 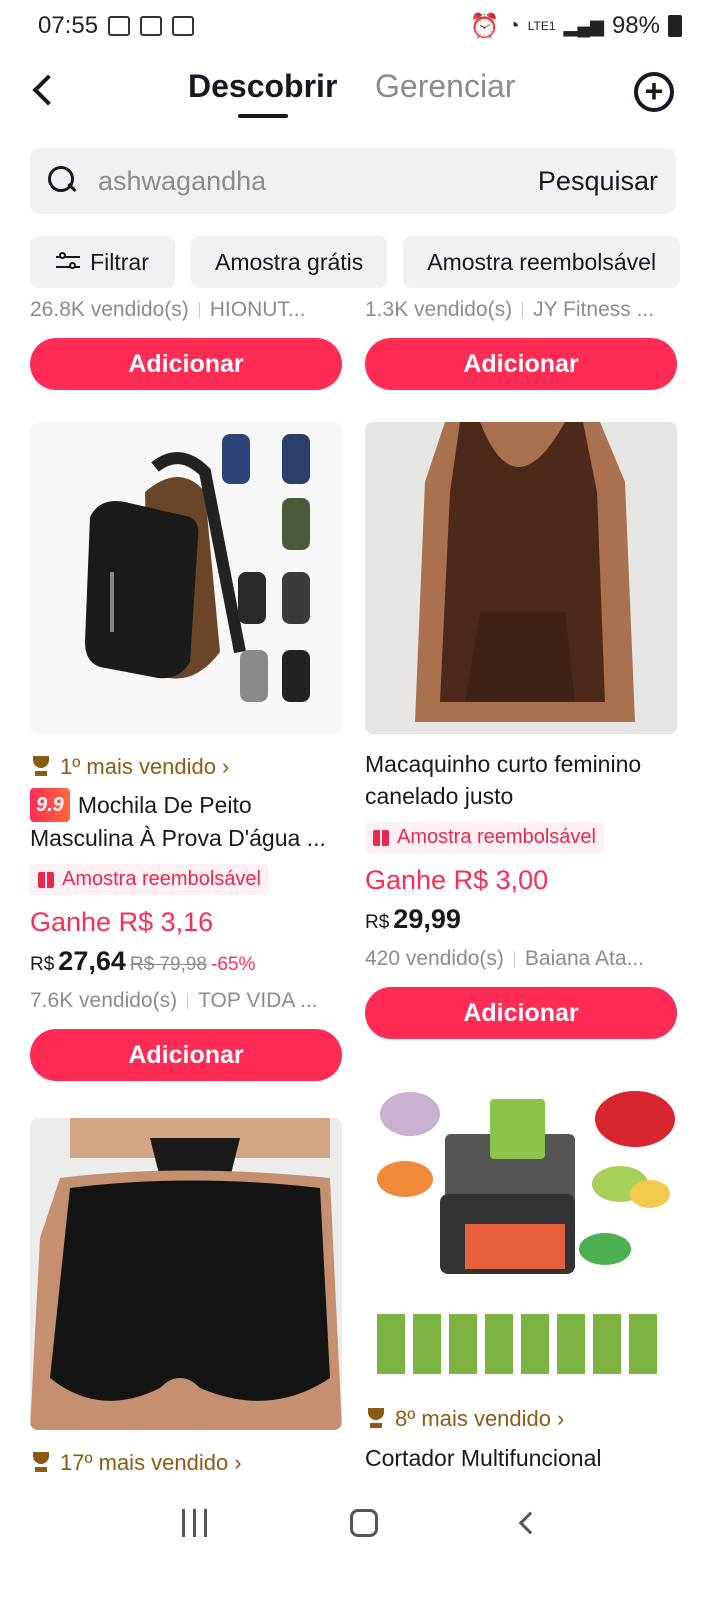 I want to click on commission-earn: Ganhe R$ 3,16, so click(x=122, y=922).